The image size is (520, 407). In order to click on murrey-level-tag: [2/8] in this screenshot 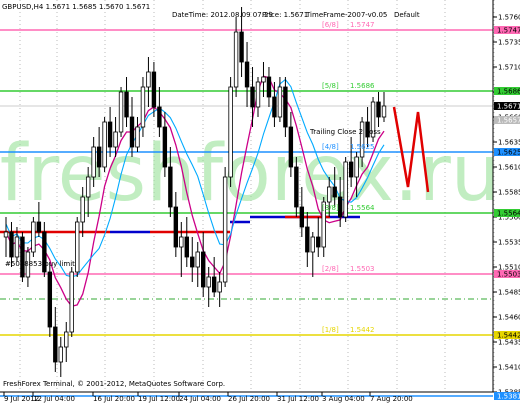, I will do `click(330, 269)`.